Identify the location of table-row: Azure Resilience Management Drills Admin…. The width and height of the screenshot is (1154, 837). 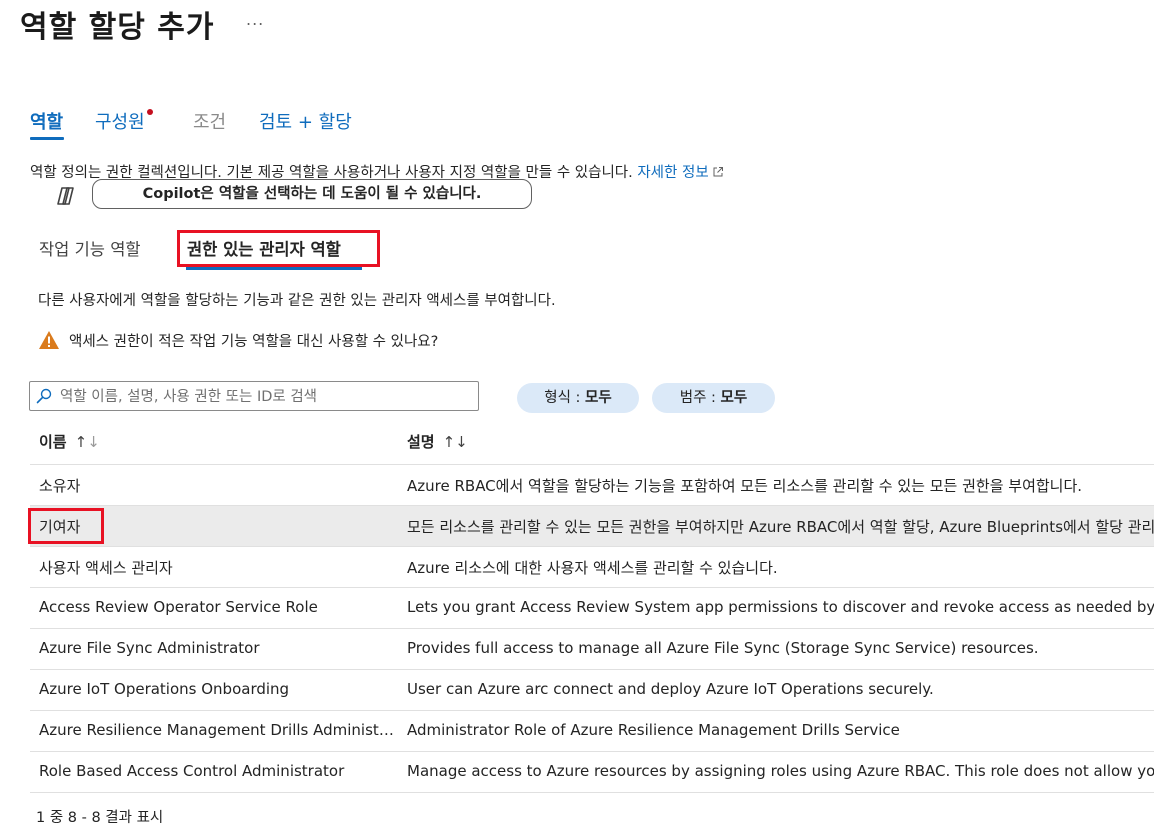
(592, 730).